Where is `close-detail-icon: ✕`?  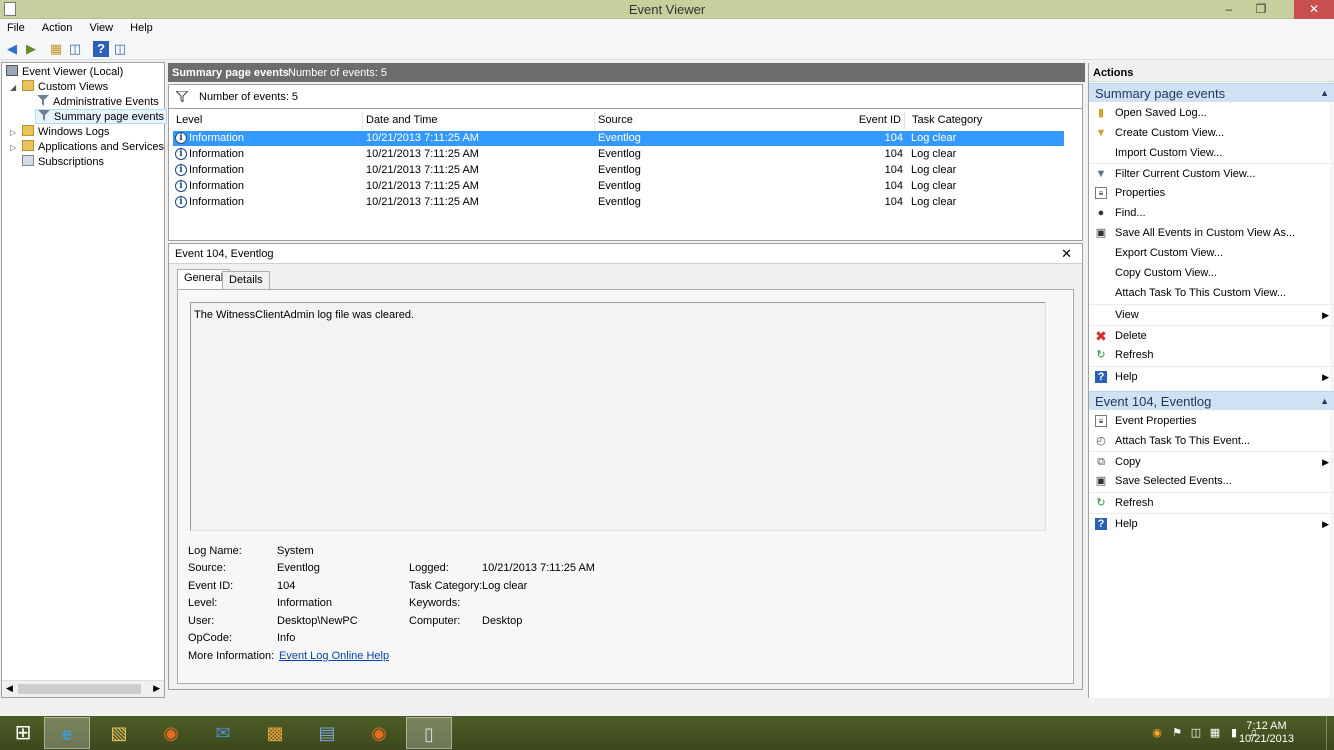 close-detail-icon: ✕ is located at coordinates (1066, 254).